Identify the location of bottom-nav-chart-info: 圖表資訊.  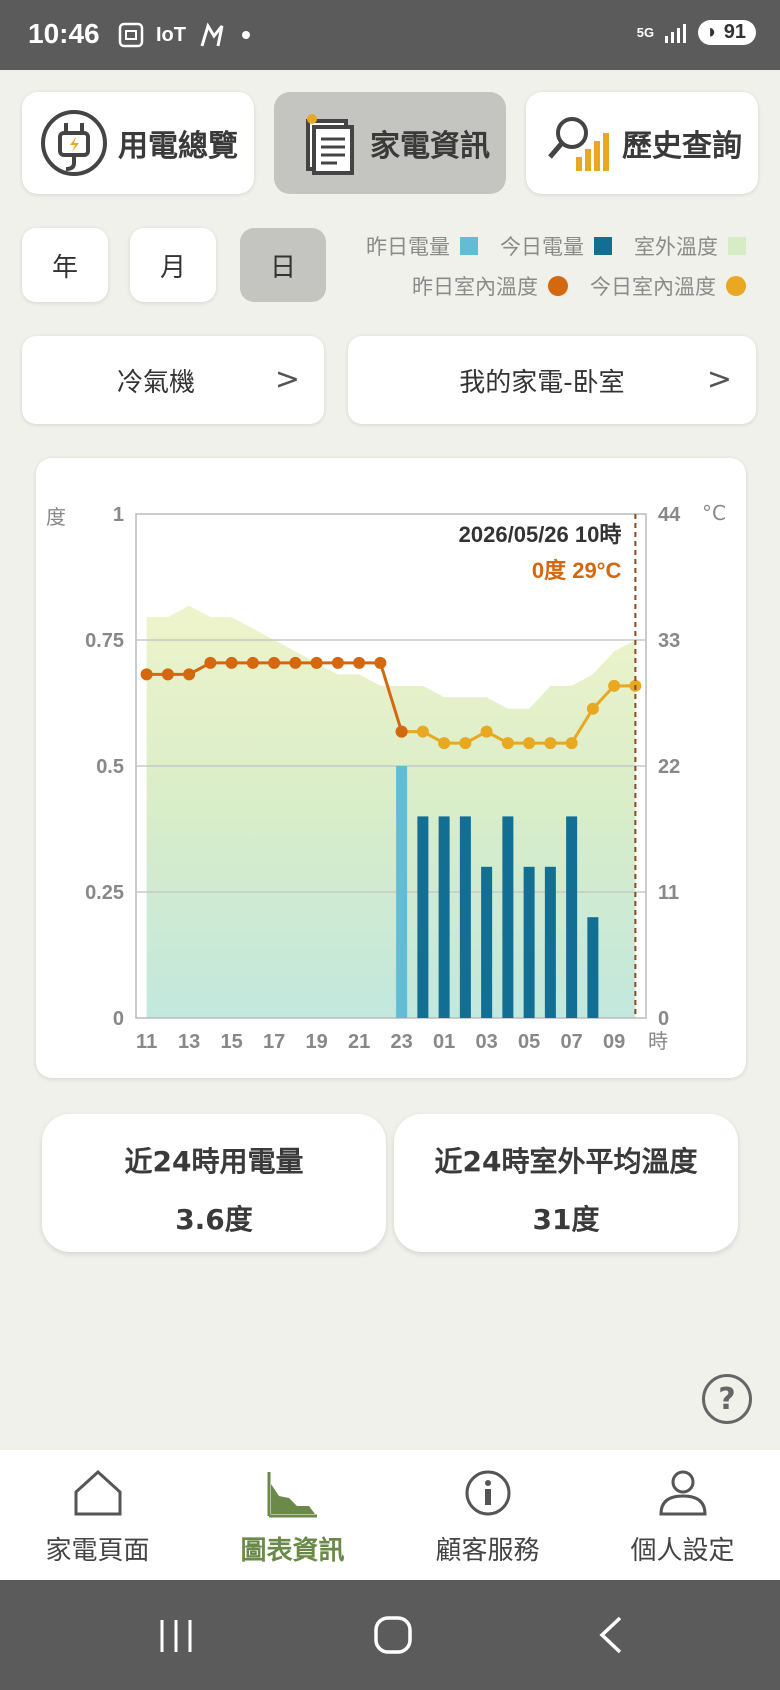
(292, 1517).